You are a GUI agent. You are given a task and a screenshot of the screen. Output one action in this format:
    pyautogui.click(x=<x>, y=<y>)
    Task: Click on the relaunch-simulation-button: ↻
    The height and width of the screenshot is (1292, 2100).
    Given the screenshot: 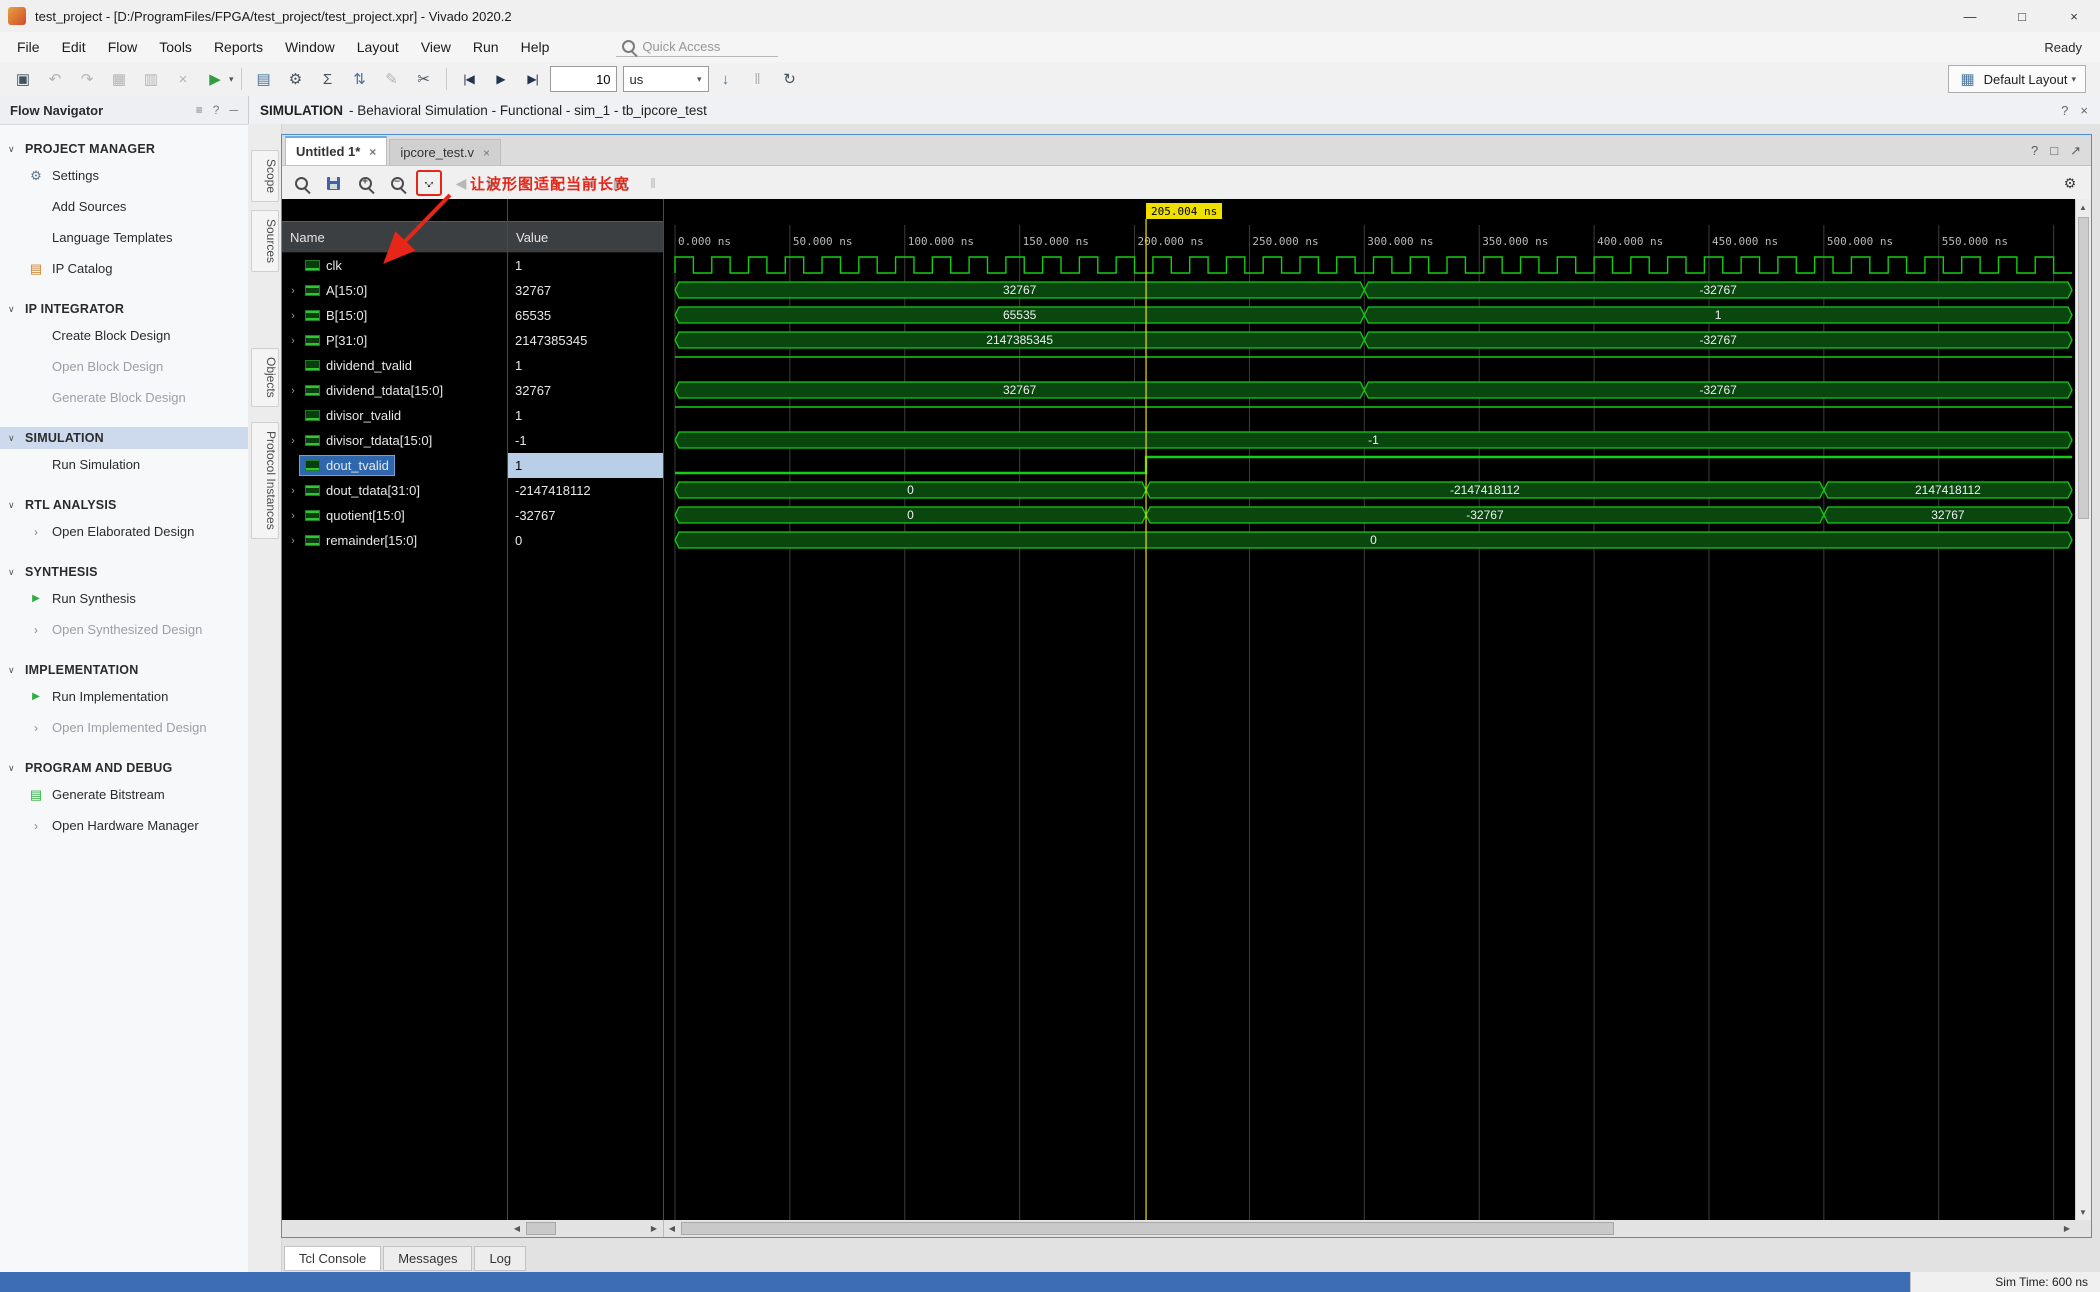 What is the action you would take?
    pyautogui.click(x=790, y=79)
    